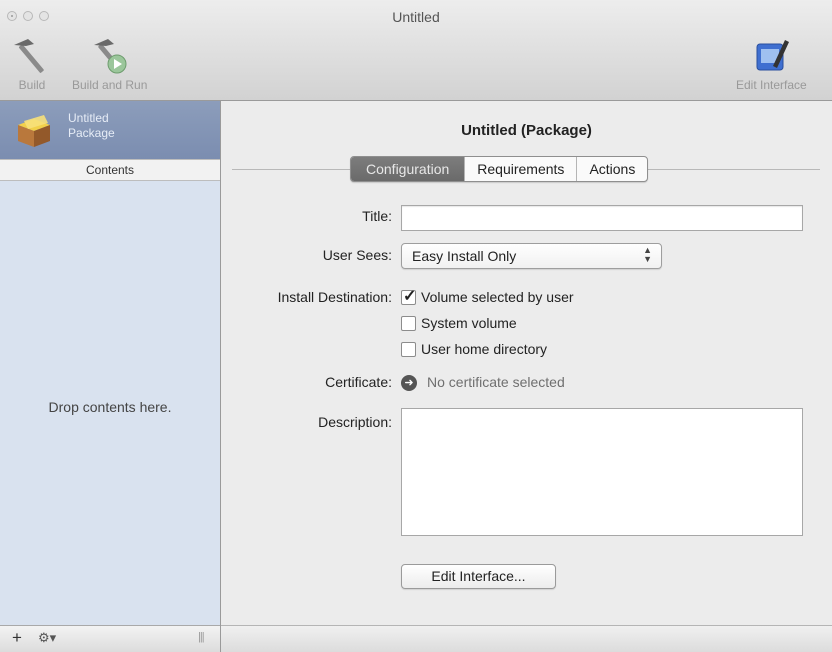 This screenshot has height=652, width=832. Describe the element at coordinates (110, 638) in the screenshot. I see `sidebar-footer: + ⚙▾ |||` at that location.